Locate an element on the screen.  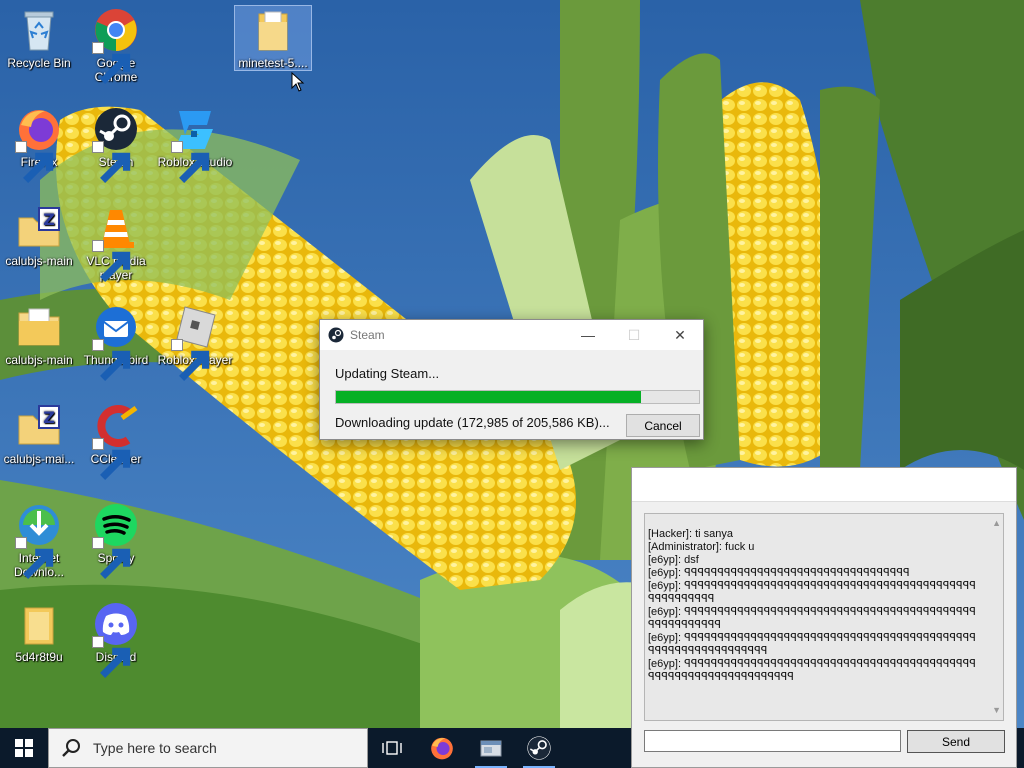
windows-logo-icon is located at coordinates (24, 748).